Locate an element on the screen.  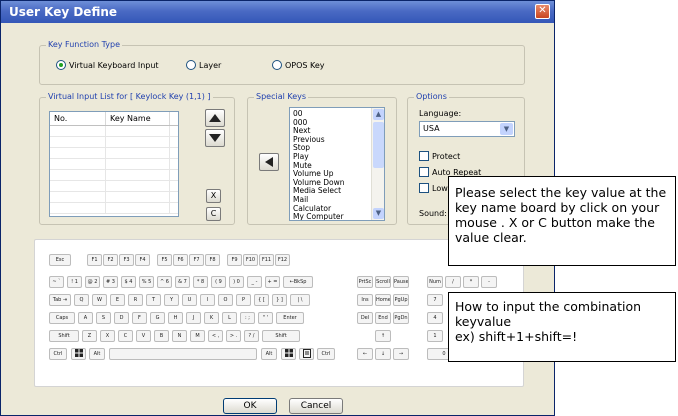
key-row4: J is located at coordinates (193, 318).